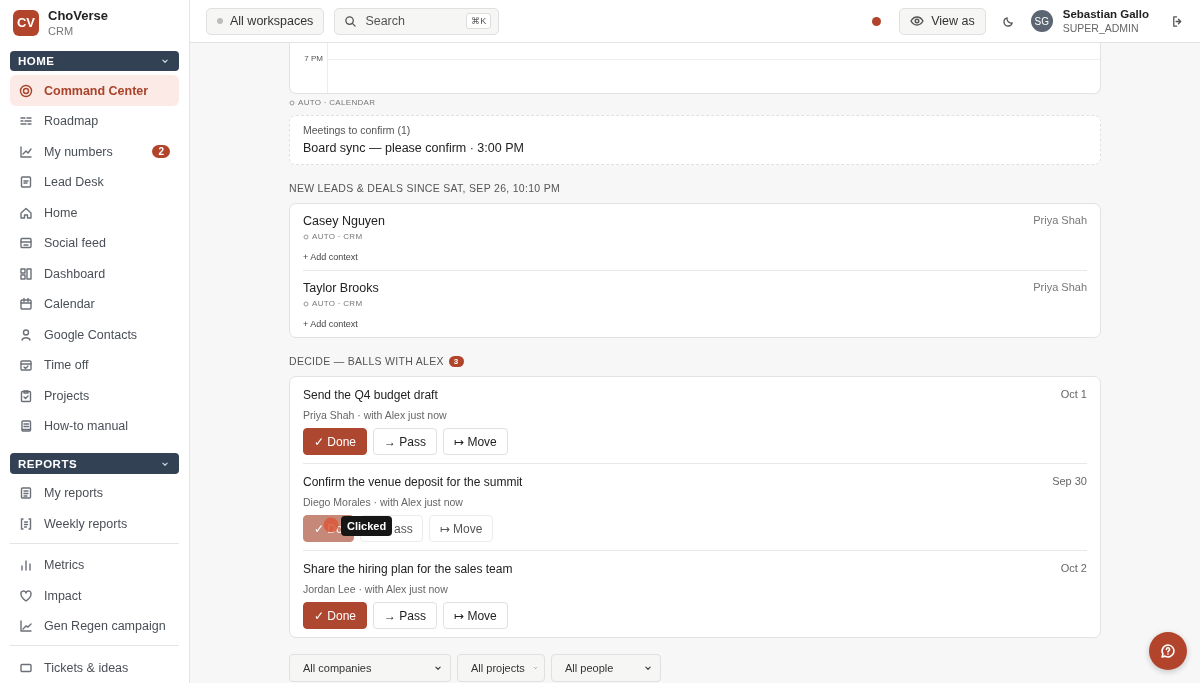  Describe the element at coordinates (94, 493) in the screenshot. I see `sidebar-item: My reports` at that location.